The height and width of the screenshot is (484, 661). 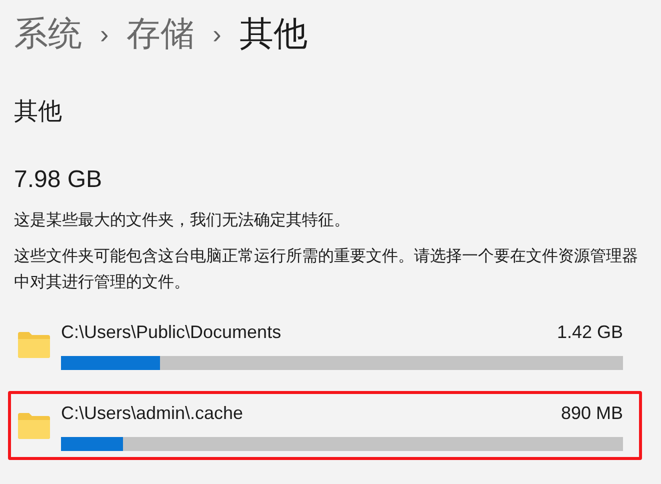 What do you see at coordinates (59, 180) in the screenshot?
I see `total-size: 7.98 GB` at bounding box center [59, 180].